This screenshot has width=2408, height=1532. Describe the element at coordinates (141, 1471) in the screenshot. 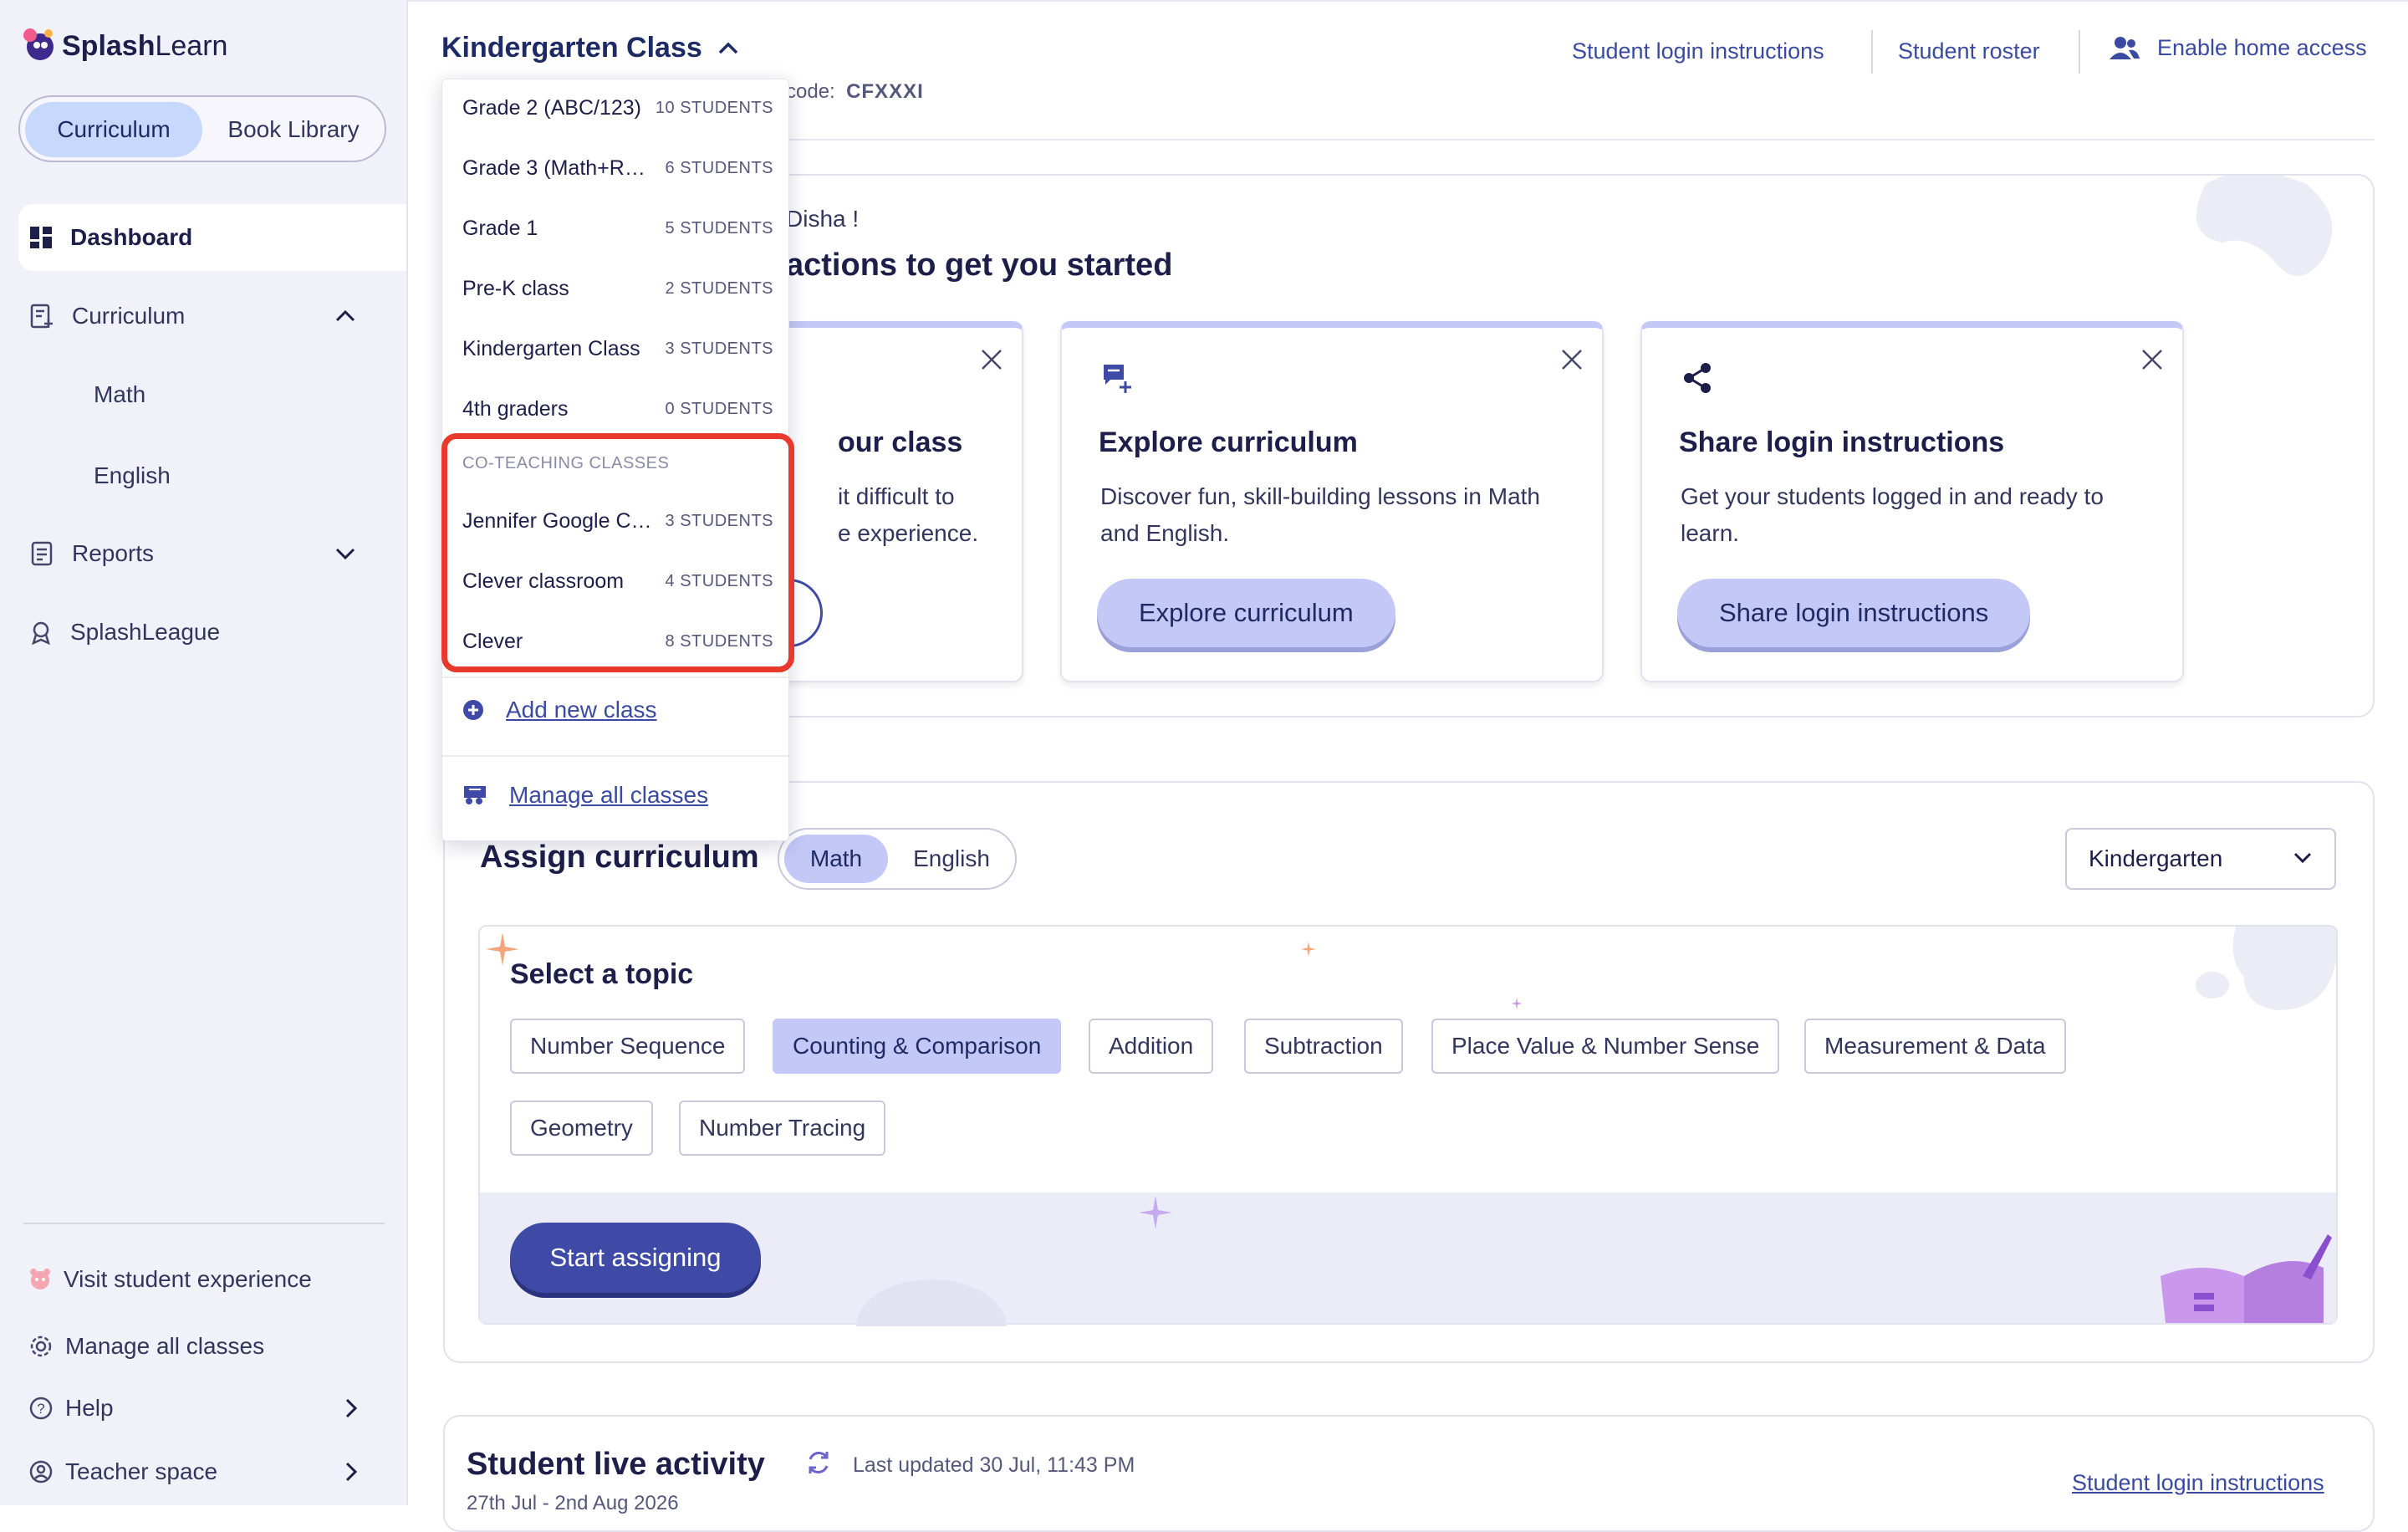

I see `teacher-space-label: Teacher space` at that location.